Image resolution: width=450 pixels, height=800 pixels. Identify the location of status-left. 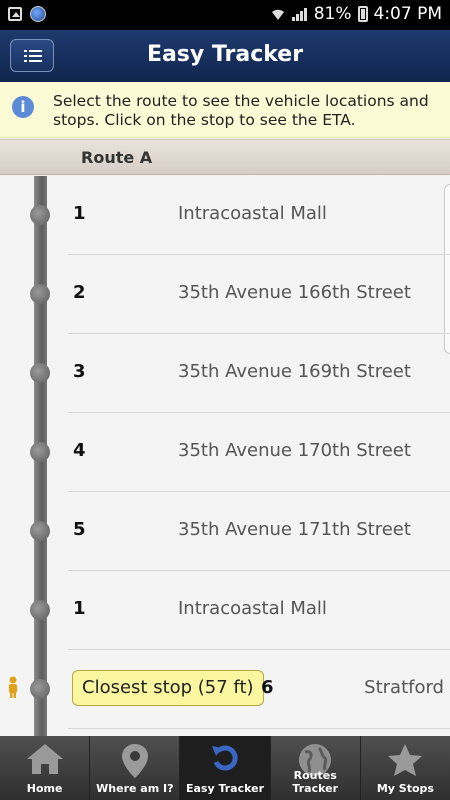
(27, 14).